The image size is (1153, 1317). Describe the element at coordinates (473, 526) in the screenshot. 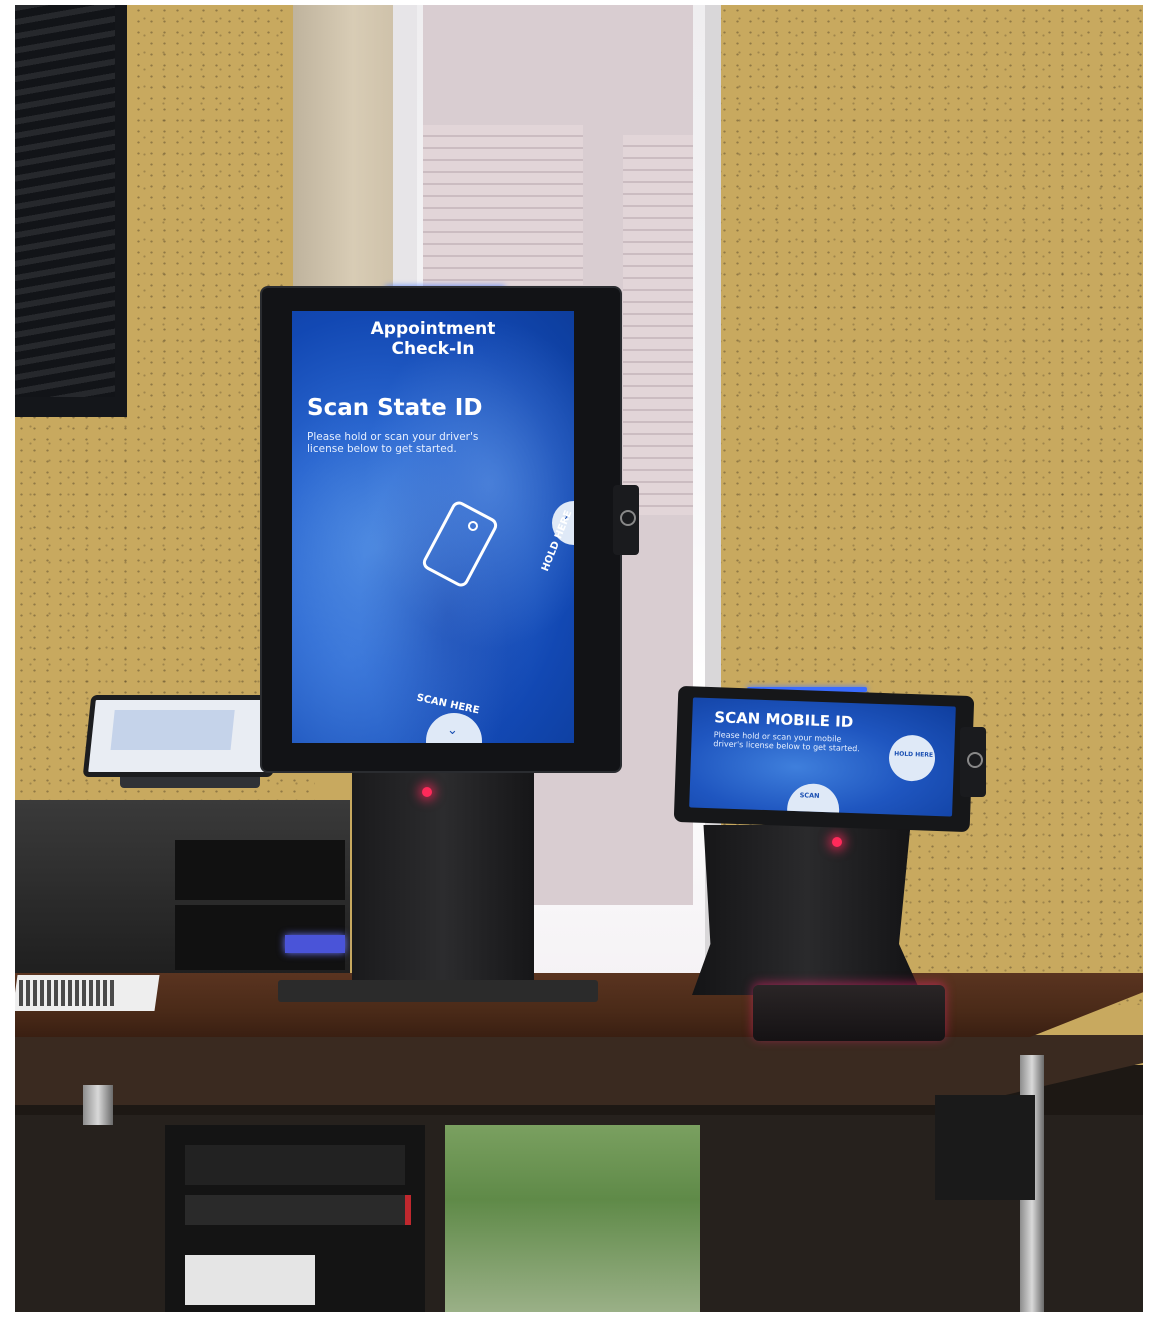

I see `phone-camera-icon` at that location.